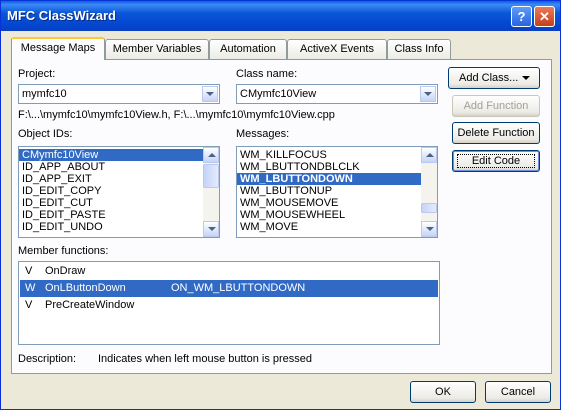 The width and height of the screenshot is (561, 410). Describe the element at coordinates (119, 179) in the screenshot. I see `list-item: ID_APP_EXIT` at that location.